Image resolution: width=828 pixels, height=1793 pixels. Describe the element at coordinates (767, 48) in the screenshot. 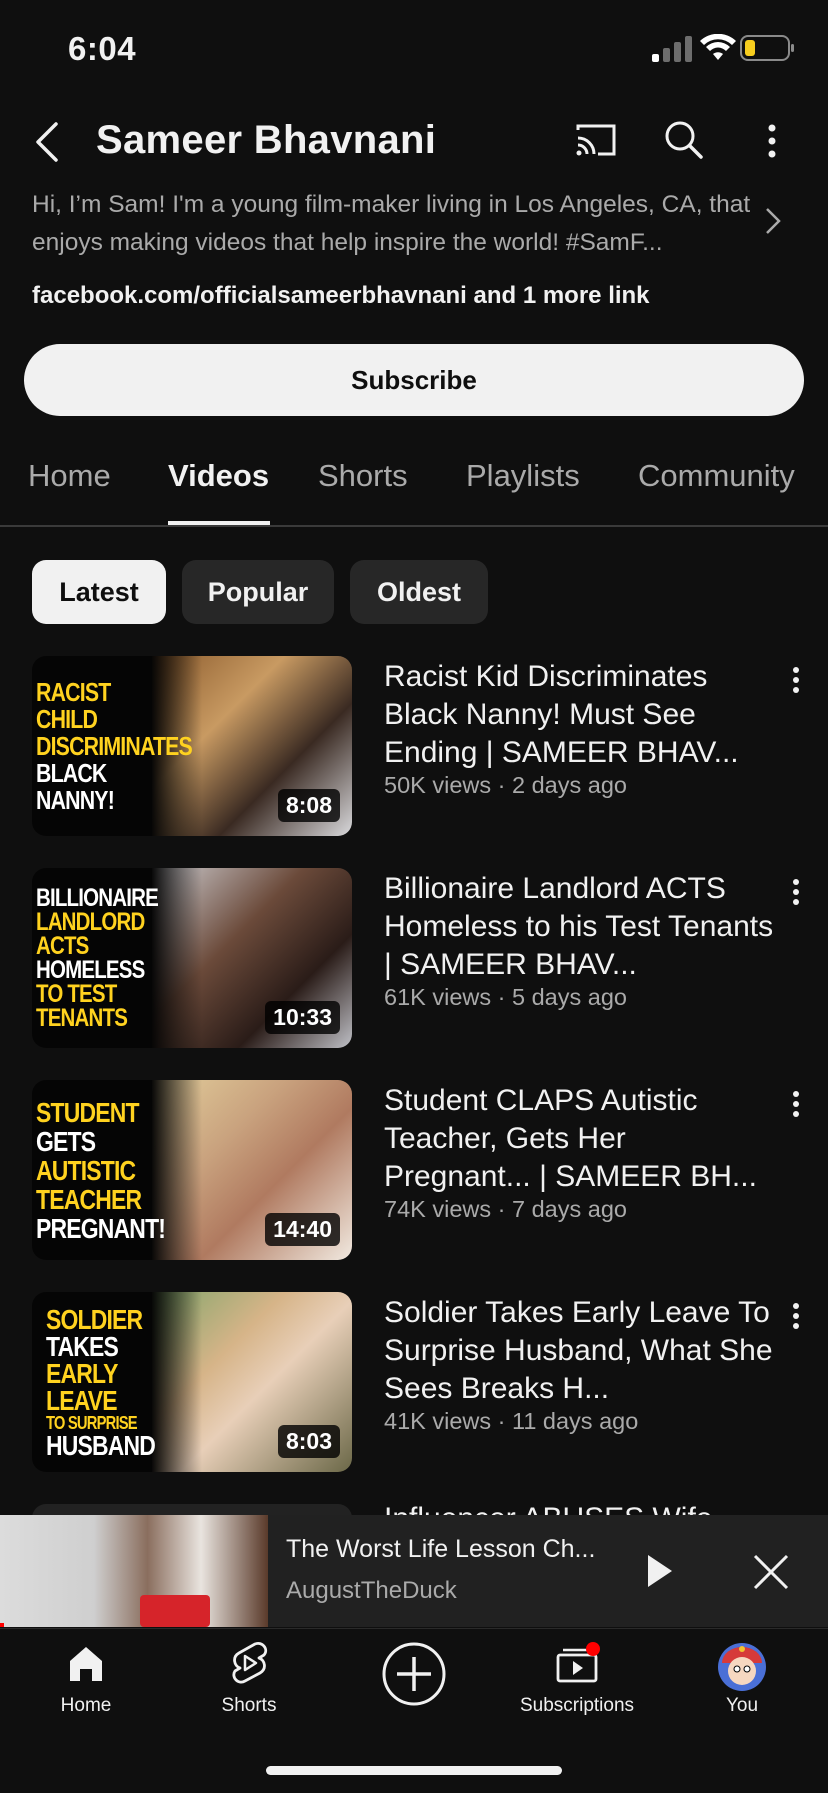

I see `battery-icon` at that location.